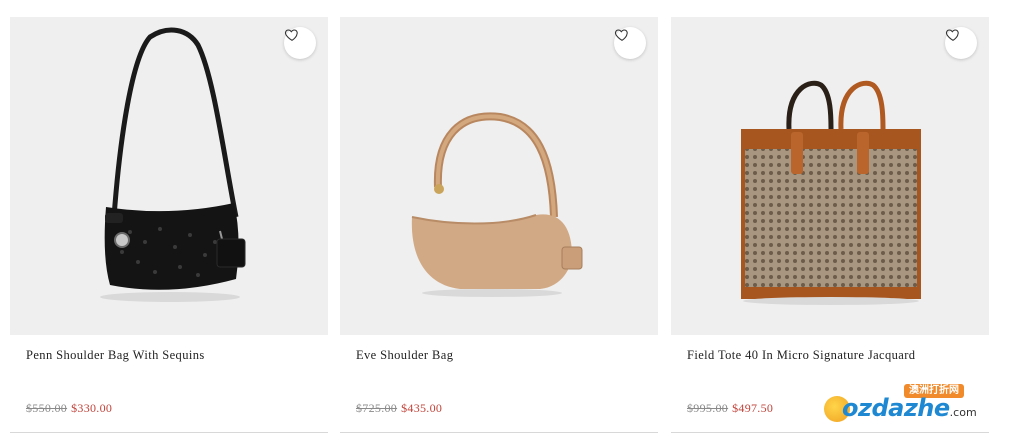 This screenshot has width=1009, height=437. I want to click on original-price: $725.00, so click(377, 408).